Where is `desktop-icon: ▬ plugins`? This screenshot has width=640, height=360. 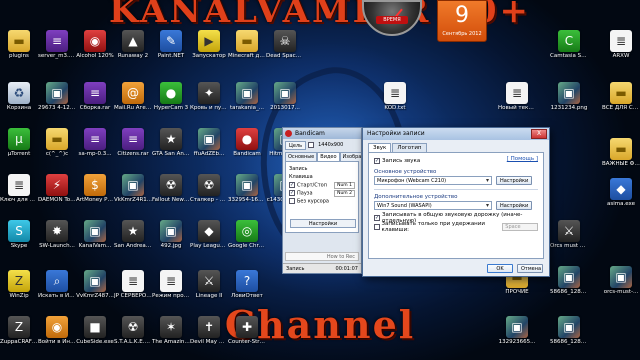 desktop-icon: ▬ plugins is located at coordinates (19, 50).